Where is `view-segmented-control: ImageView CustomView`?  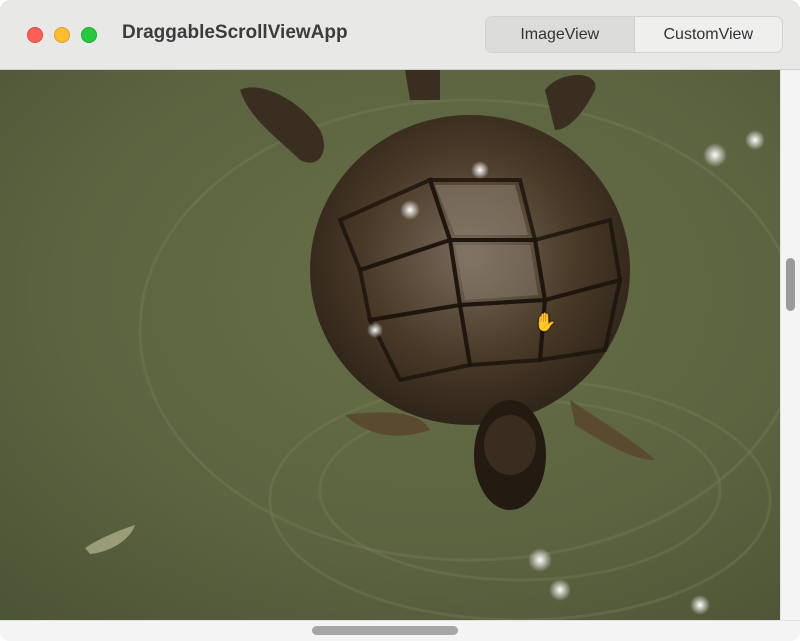 view-segmented-control: ImageView CustomView is located at coordinates (634, 34).